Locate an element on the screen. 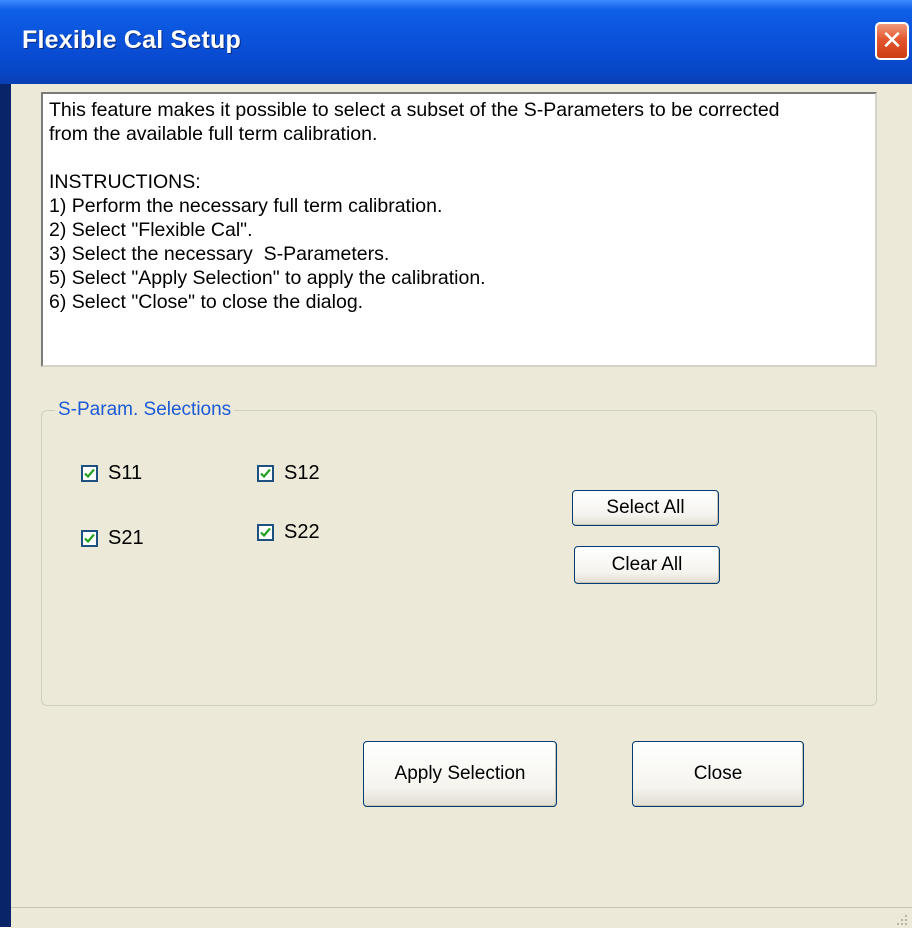 The height and width of the screenshot is (928, 912). resize-grip-icon is located at coordinates (901, 919).